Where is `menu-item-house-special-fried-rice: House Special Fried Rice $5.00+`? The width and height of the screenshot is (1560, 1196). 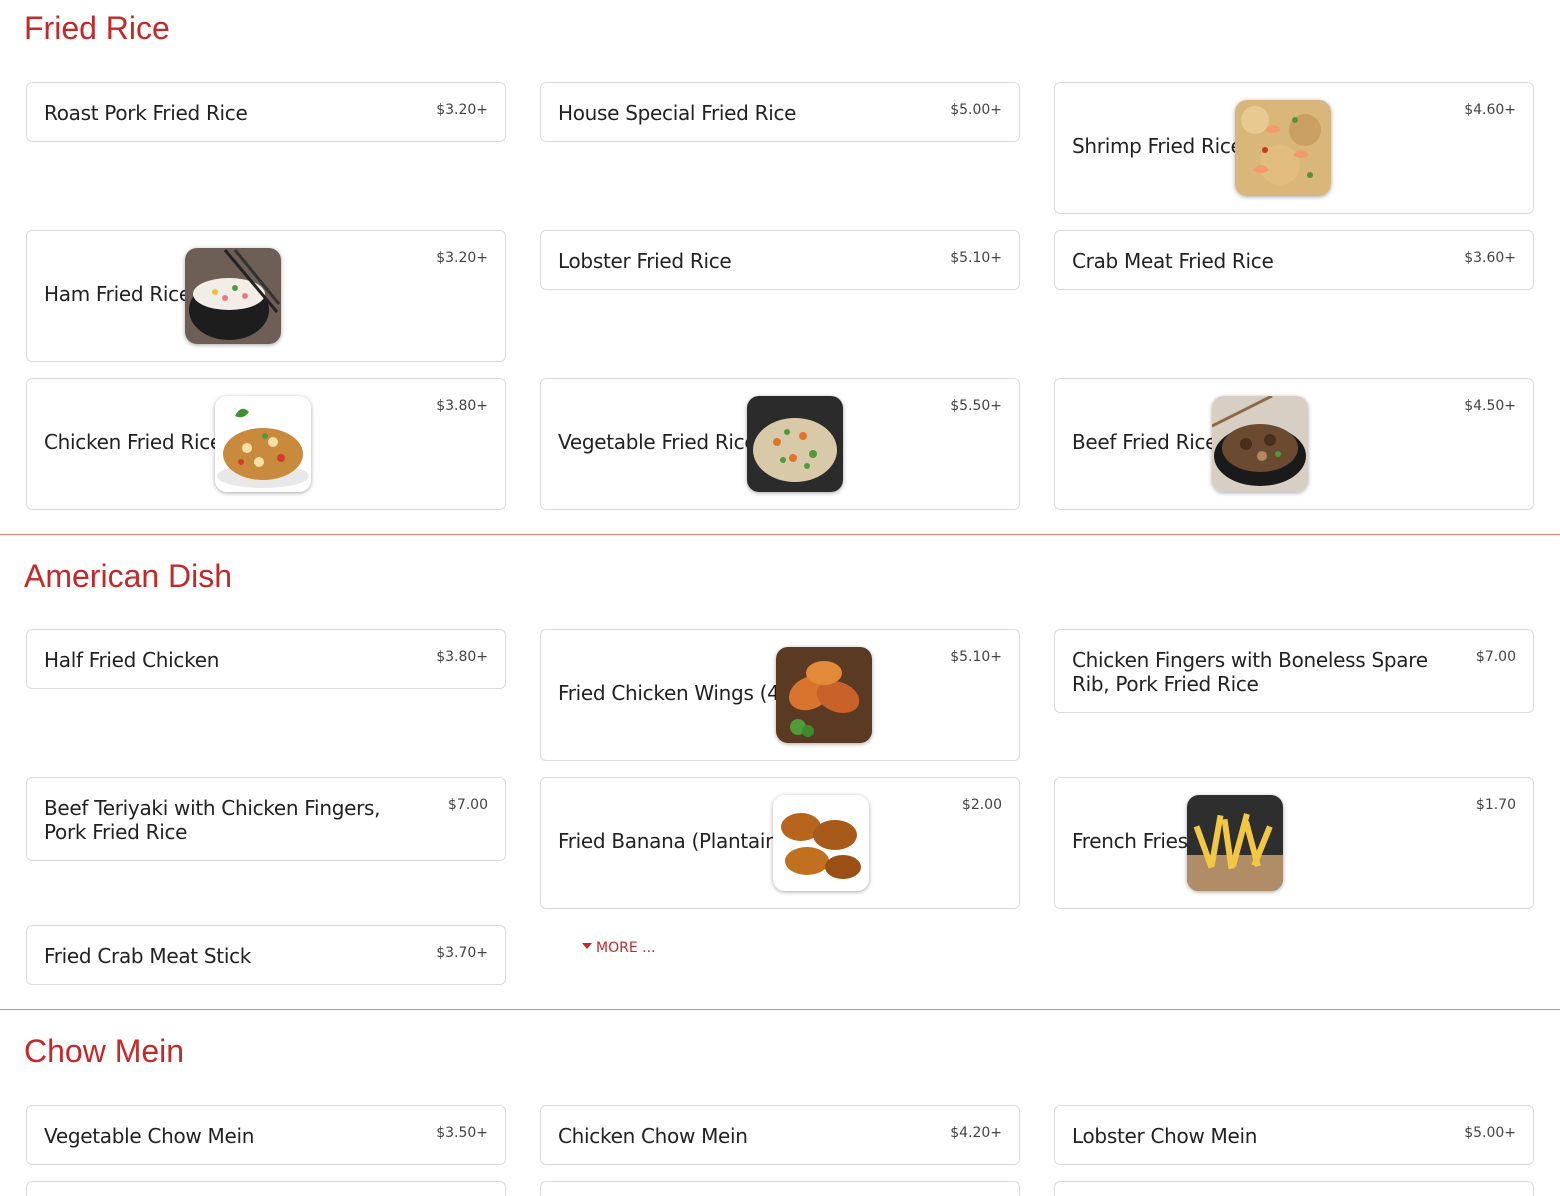
menu-item-house-special-fried-rice: House Special Fried Rice $5.00+ is located at coordinates (780, 112).